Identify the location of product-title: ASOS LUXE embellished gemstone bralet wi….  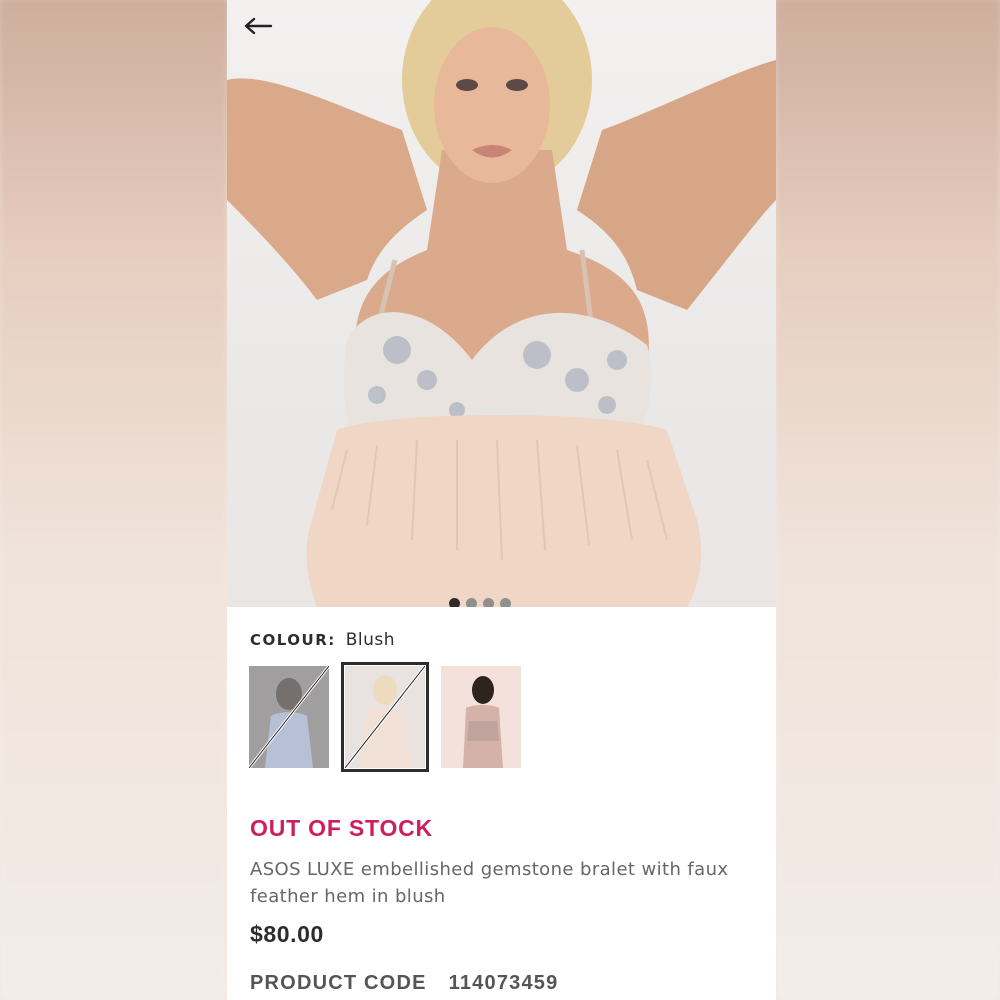
(489, 883).